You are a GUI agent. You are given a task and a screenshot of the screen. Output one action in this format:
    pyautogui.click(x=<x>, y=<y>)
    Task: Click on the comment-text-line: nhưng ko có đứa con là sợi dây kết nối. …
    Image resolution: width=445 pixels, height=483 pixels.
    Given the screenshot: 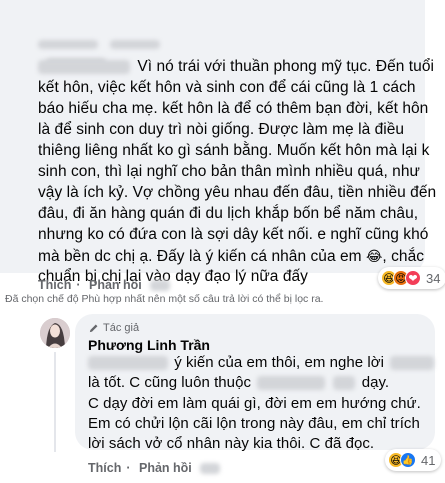 What is the action you would take?
    pyautogui.click(x=233, y=234)
    